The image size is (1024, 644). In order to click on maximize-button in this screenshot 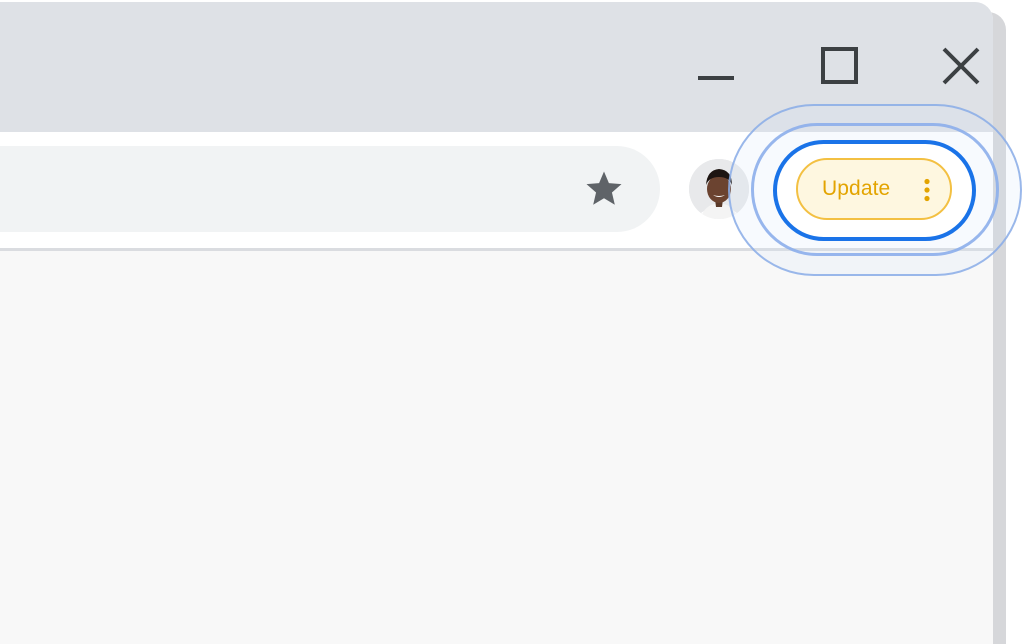, I will do `click(840, 66)`.